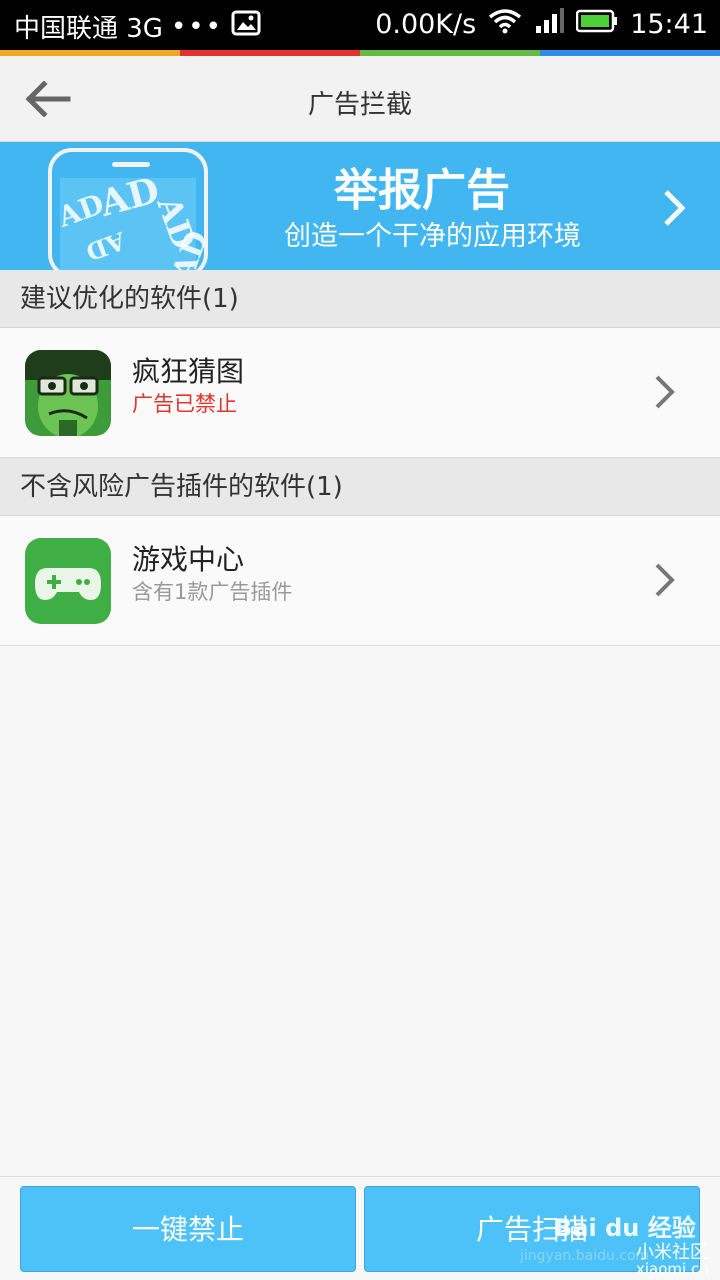 Image resolution: width=720 pixels, height=1280 pixels. Describe the element at coordinates (549, 24) in the screenshot. I see `signal-icon` at that location.